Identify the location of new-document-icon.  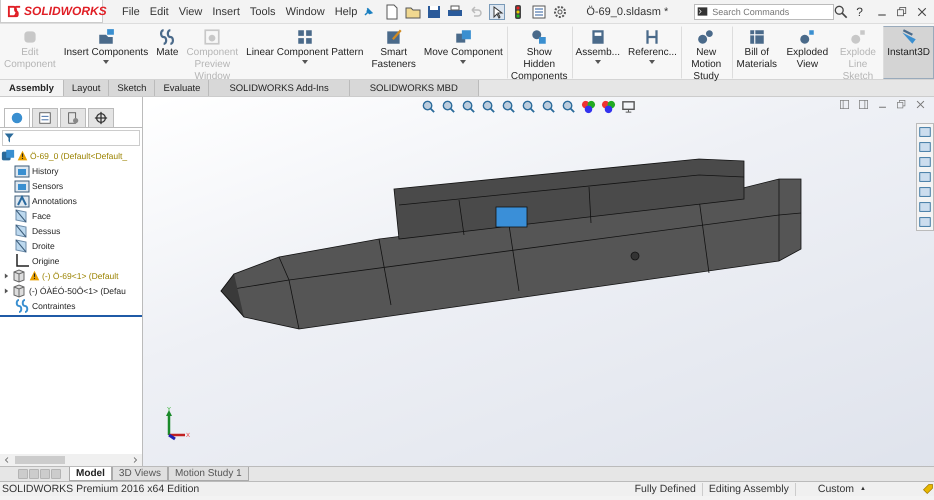
(392, 12).